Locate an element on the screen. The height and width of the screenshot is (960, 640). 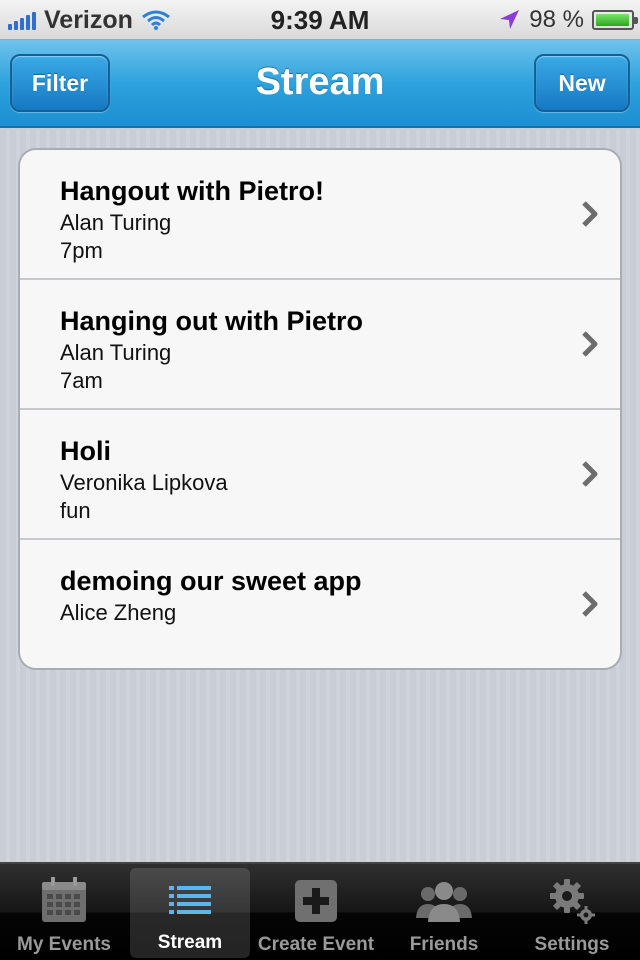
new-event-button: New is located at coordinates (582, 83).